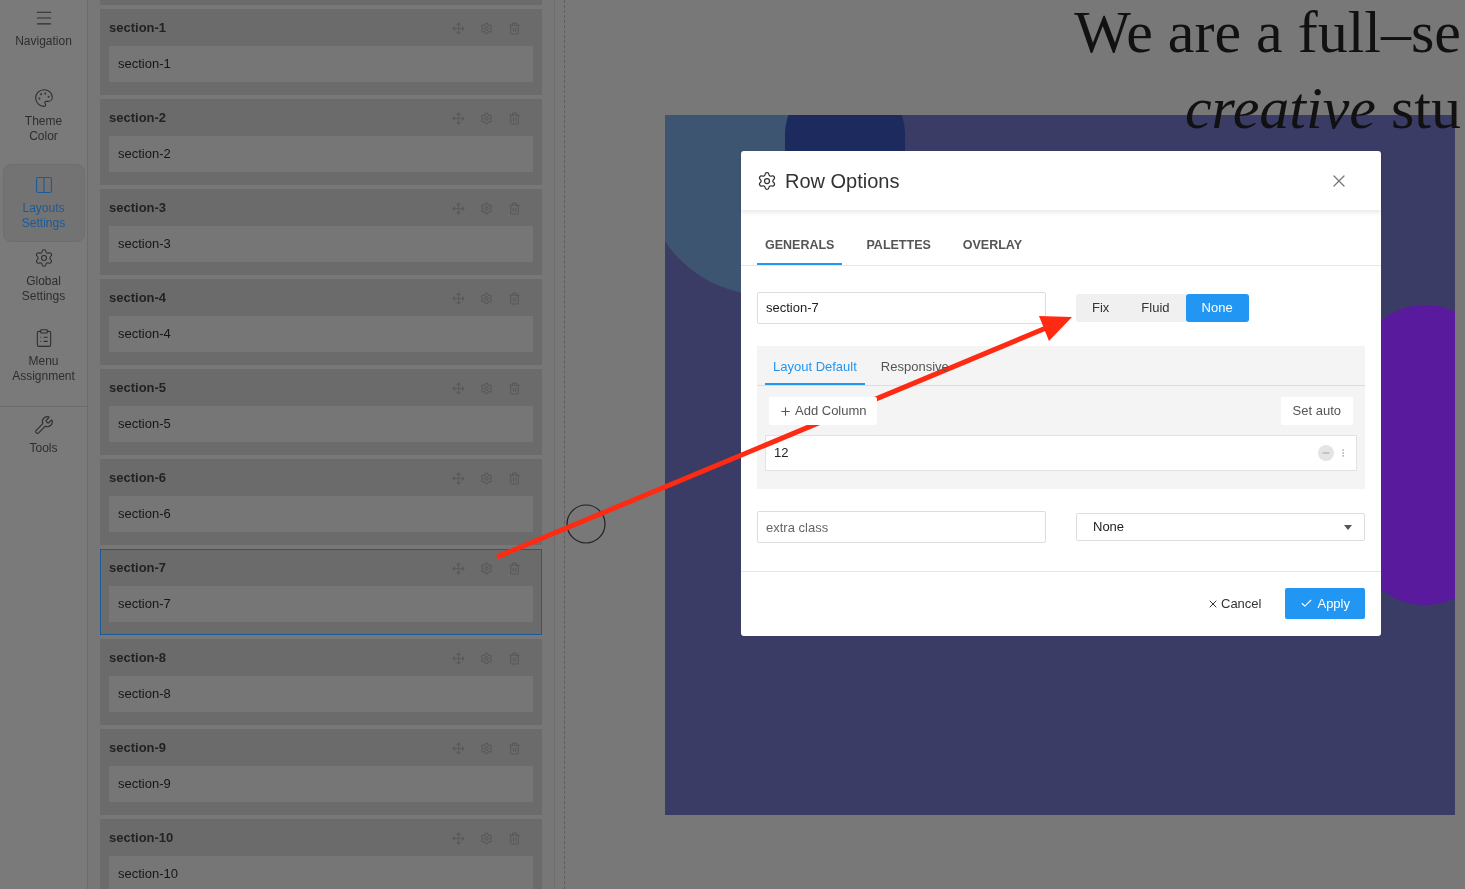  What do you see at coordinates (1217, 308) in the screenshot?
I see `width-option: None` at bounding box center [1217, 308].